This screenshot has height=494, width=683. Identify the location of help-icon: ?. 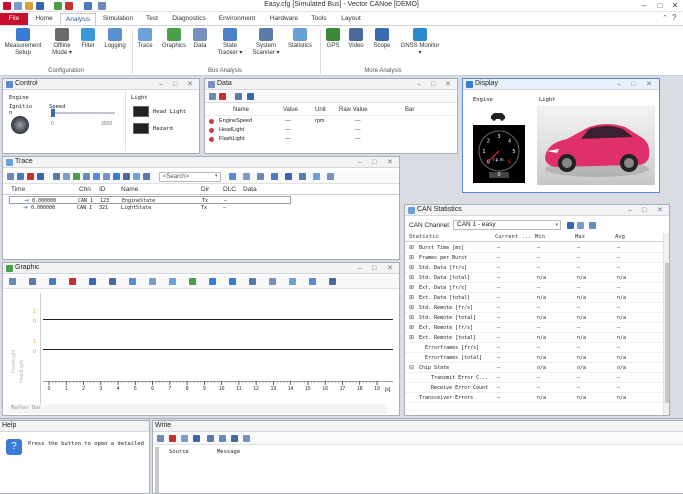
(674, 17).